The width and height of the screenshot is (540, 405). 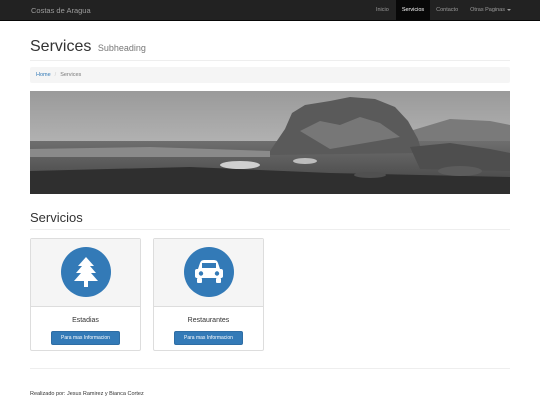 I want to click on page-title: Services Subheading, so click(x=88, y=47).